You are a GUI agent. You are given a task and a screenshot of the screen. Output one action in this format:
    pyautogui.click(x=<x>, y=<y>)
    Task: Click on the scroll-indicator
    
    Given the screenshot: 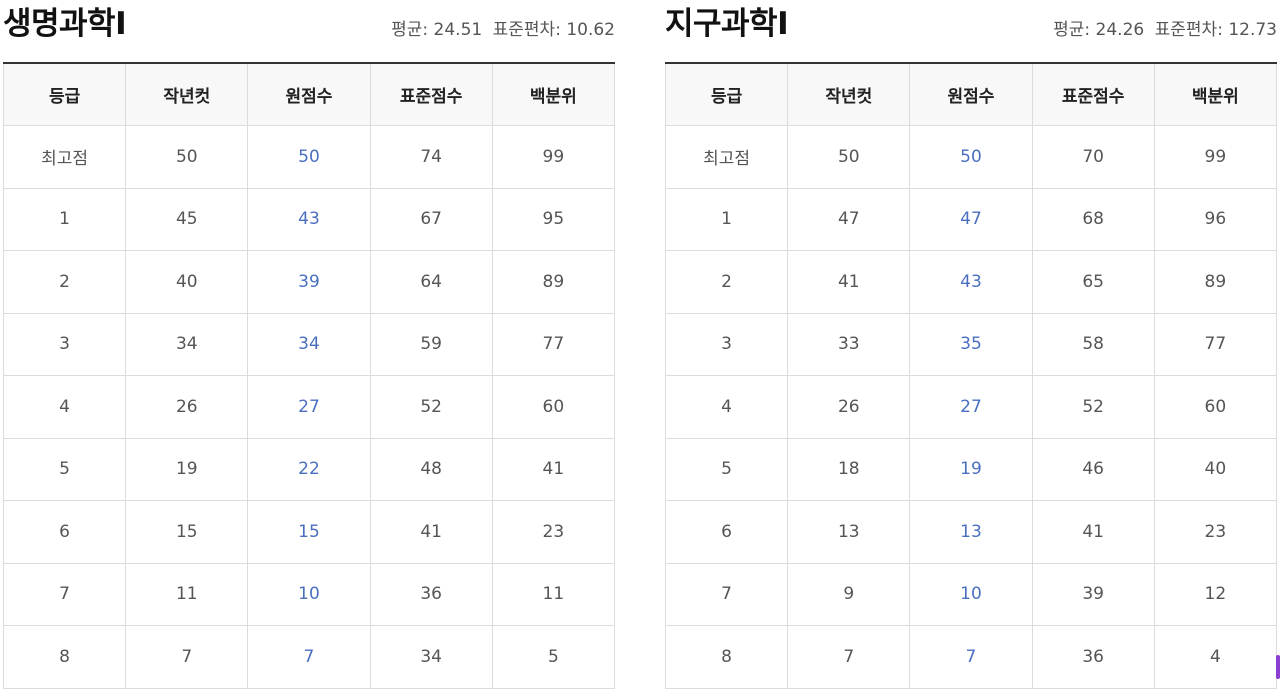 What is the action you would take?
    pyautogui.click(x=1278, y=667)
    